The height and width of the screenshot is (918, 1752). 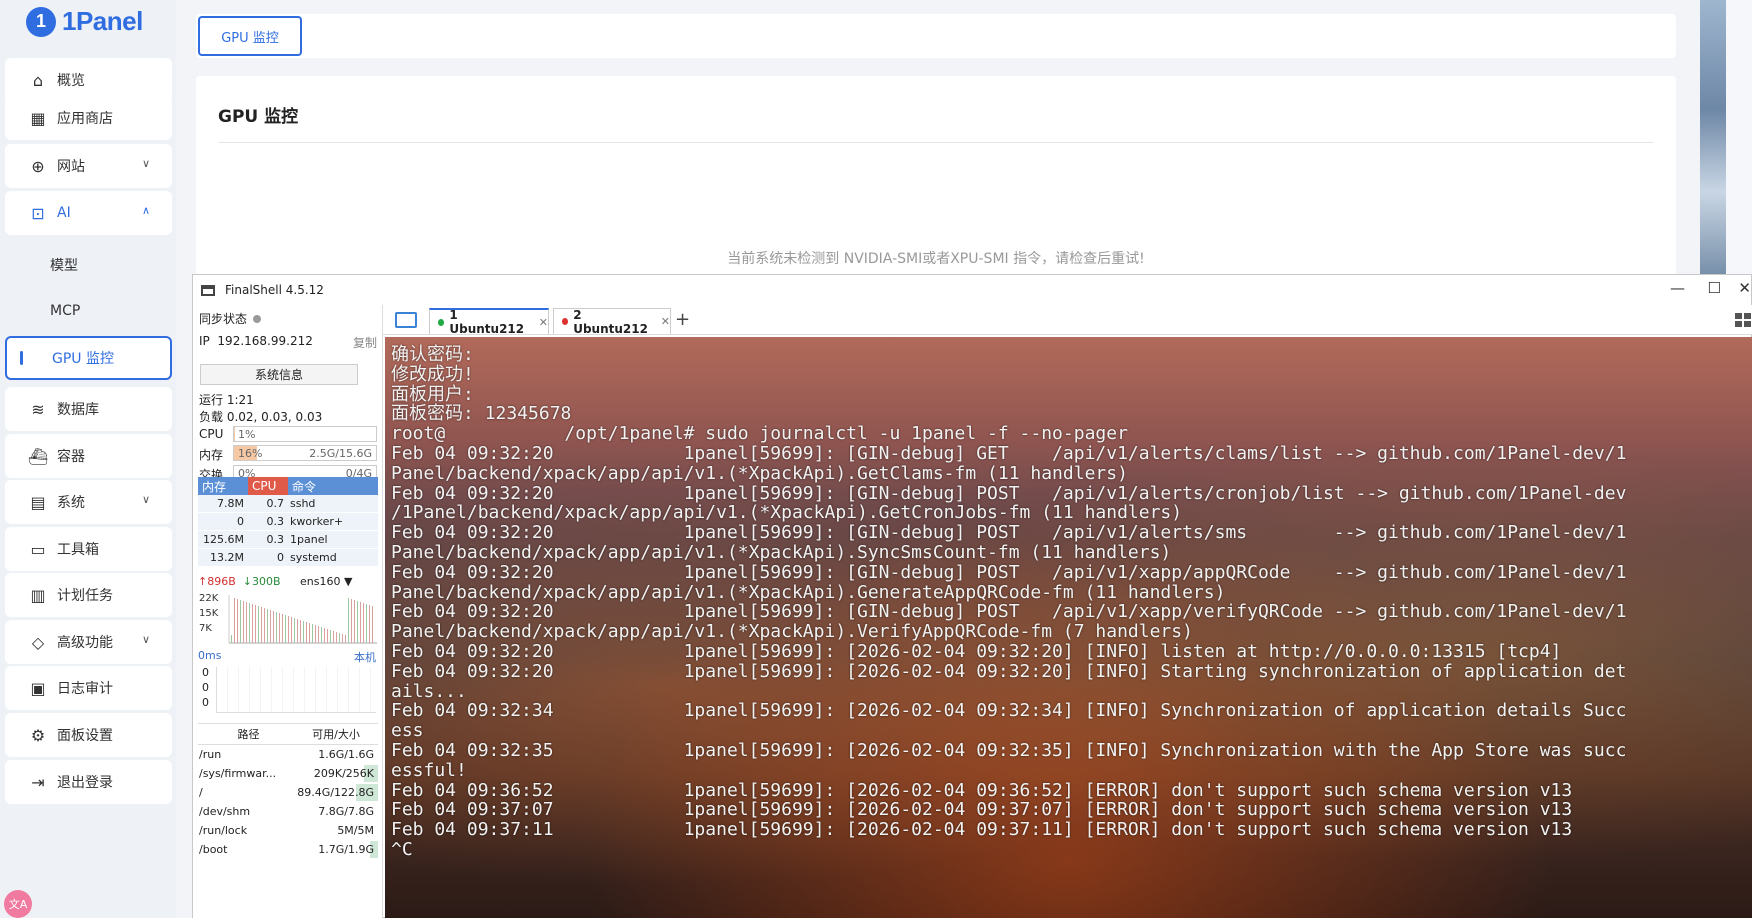 I want to click on table-row: / 89.4G/122.8G, so click(x=288, y=792).